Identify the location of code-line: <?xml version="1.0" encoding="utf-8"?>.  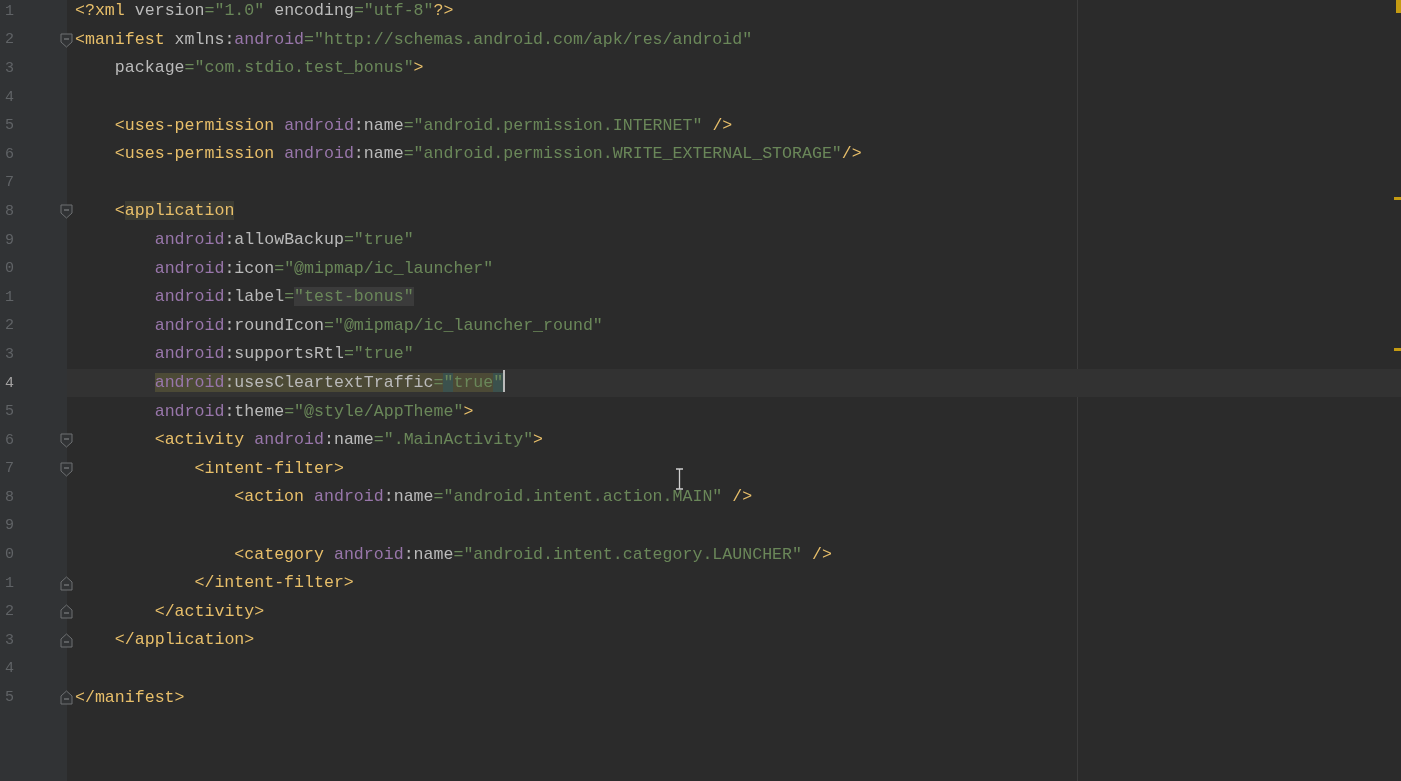
(264, 11).